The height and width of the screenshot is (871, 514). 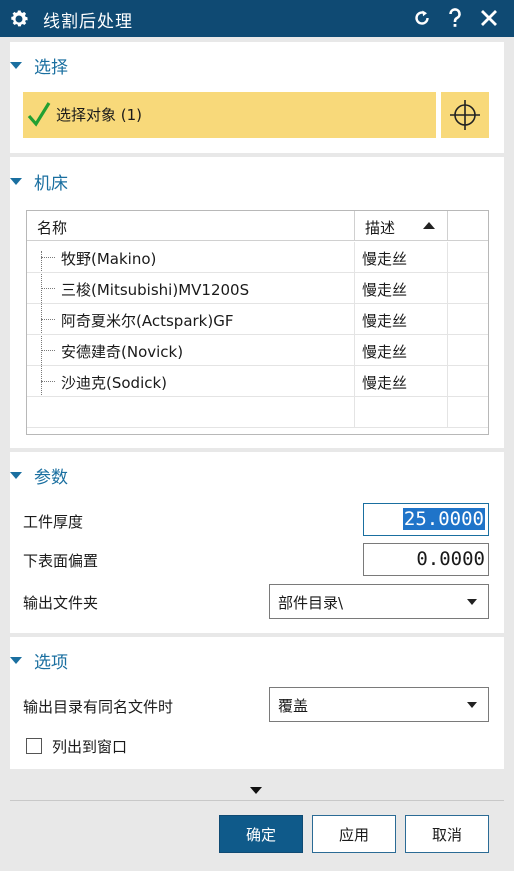 I want to click on select-target-button, so click(x=465, y=115).